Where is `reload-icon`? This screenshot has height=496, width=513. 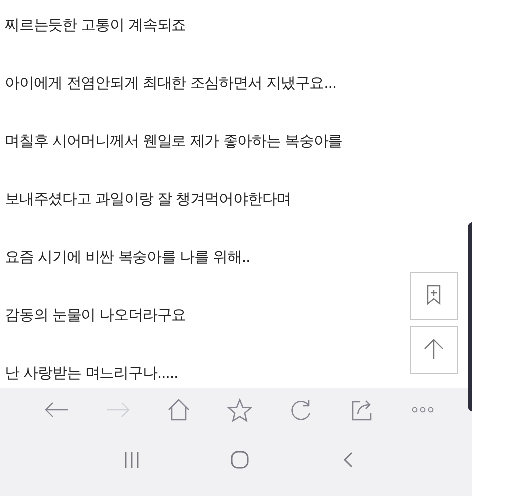
reload-icon is located at coordinates (301, 410).